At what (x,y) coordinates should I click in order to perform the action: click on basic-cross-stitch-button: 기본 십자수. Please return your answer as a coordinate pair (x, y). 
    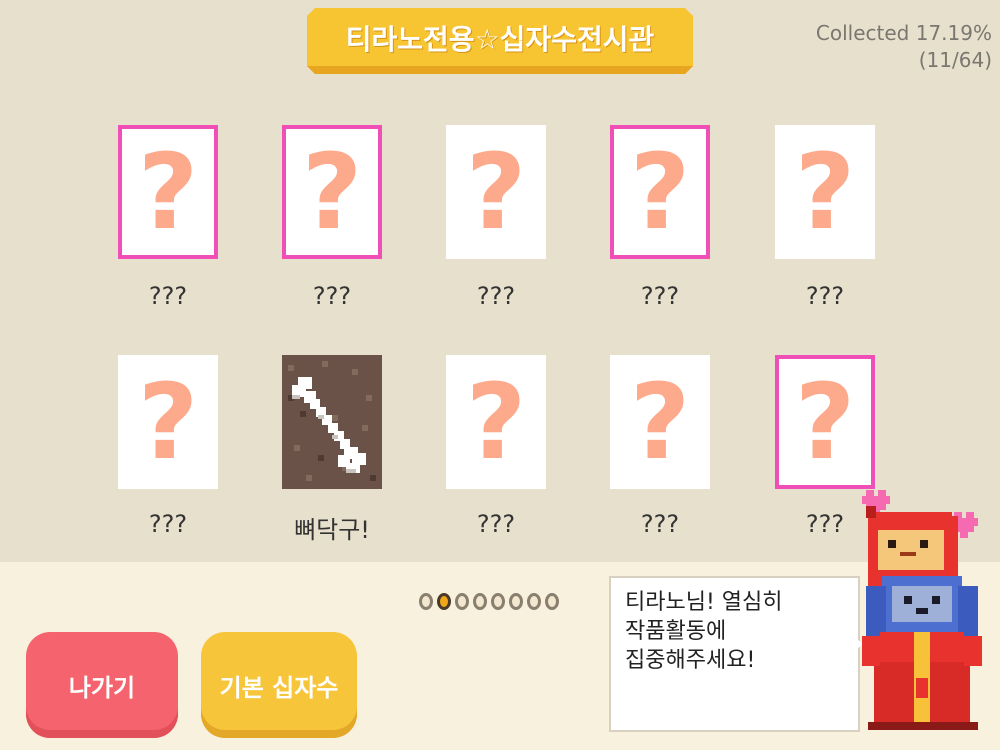
    Looking at the image, I should click on (279, 685).